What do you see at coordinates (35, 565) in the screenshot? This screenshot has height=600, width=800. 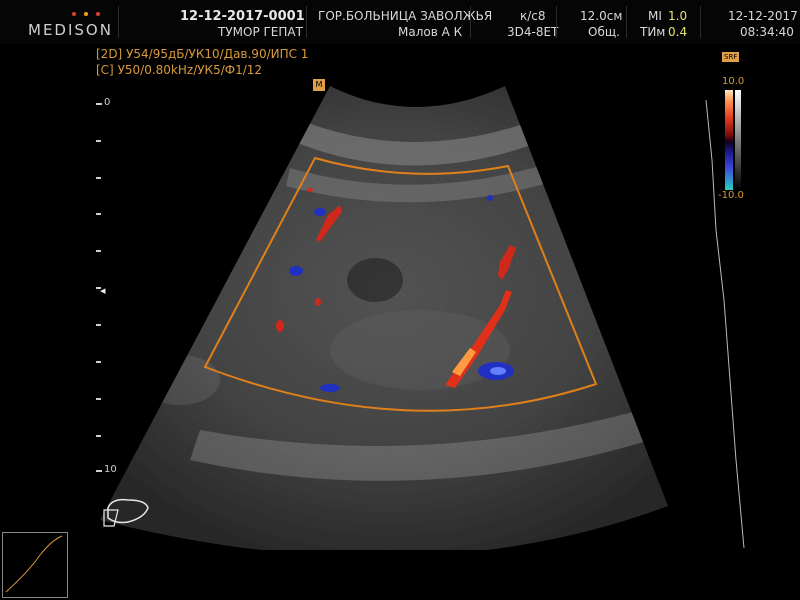 I see `gain-curve-box` at bounding box center [35, 565].